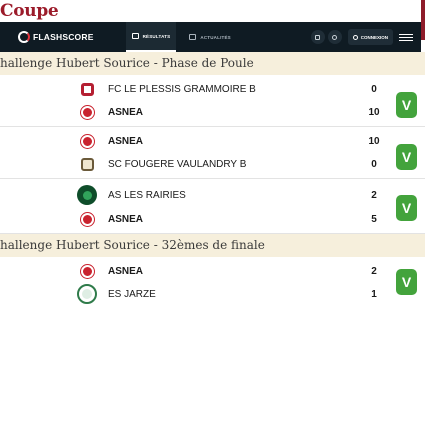 This screenshot has height=425, width=425. Describe the element at coordinates (195, 271) in the screenshot. I see `home-team-row: ASNEA 2` at that location.